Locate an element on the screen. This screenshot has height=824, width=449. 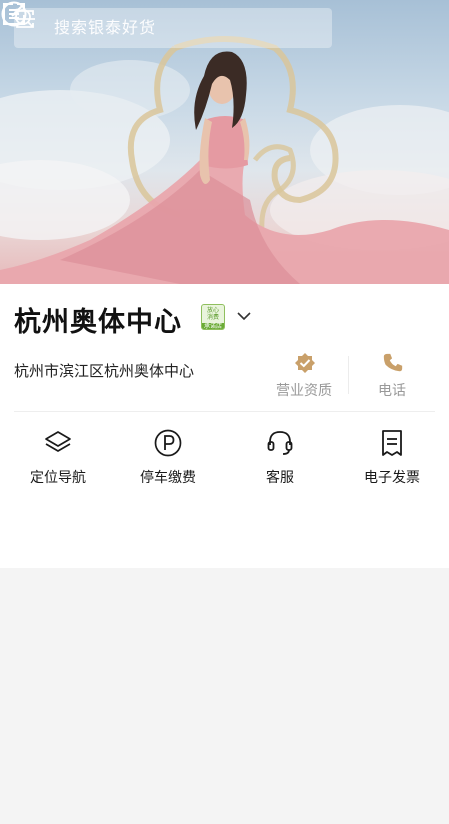
service-customer-support: 客服 is located at coordinates (280, 457).